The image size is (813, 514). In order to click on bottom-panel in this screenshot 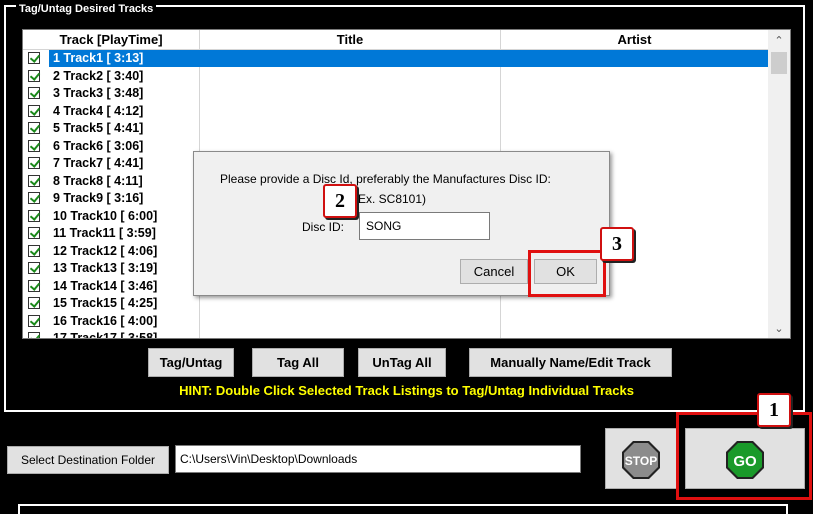, I will do `click(403, 509)`.